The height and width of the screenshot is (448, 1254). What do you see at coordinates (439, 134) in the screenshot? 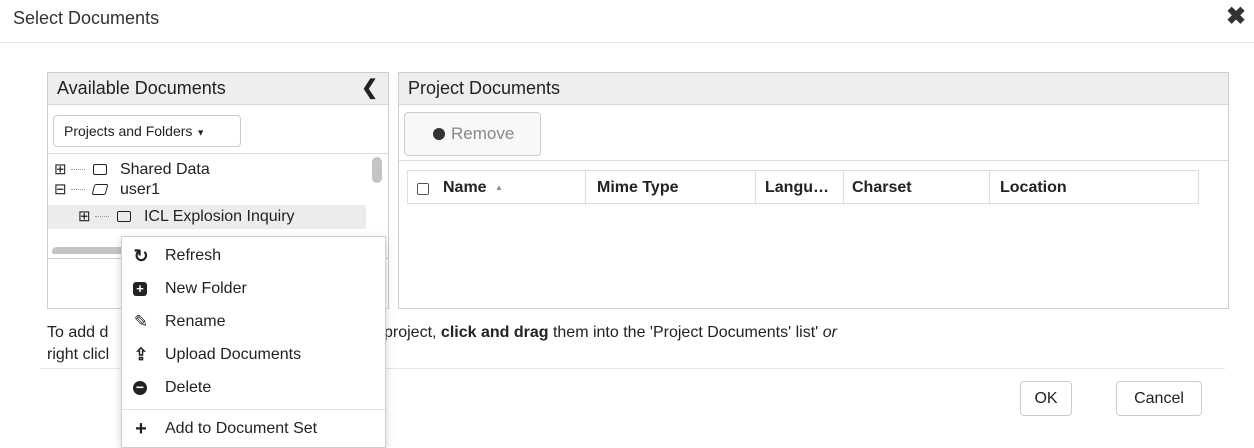
I see `minus-circle-icon` at bounding box center [439, 134].